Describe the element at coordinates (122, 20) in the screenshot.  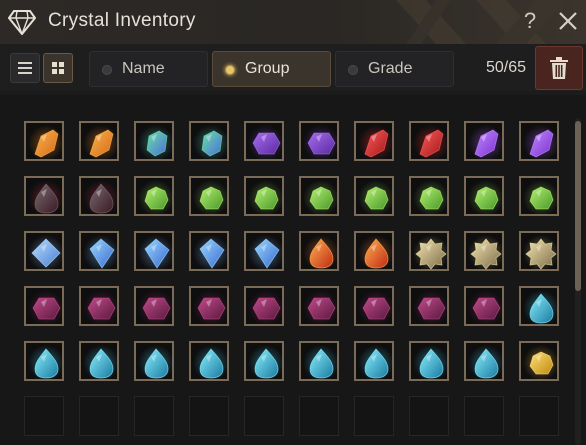
I see `window-title: Crystal Inventory` at that location.